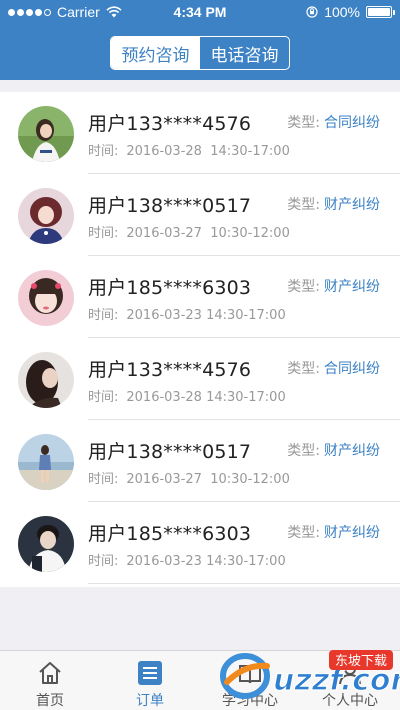 The image size is (400, 710). I want to click on order-list-icon, so click(150, 673).